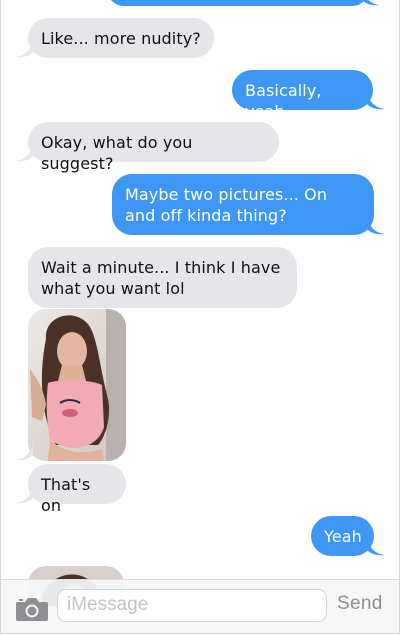  I want to click on compose-bar: iMessage Send, so click(200, 606).